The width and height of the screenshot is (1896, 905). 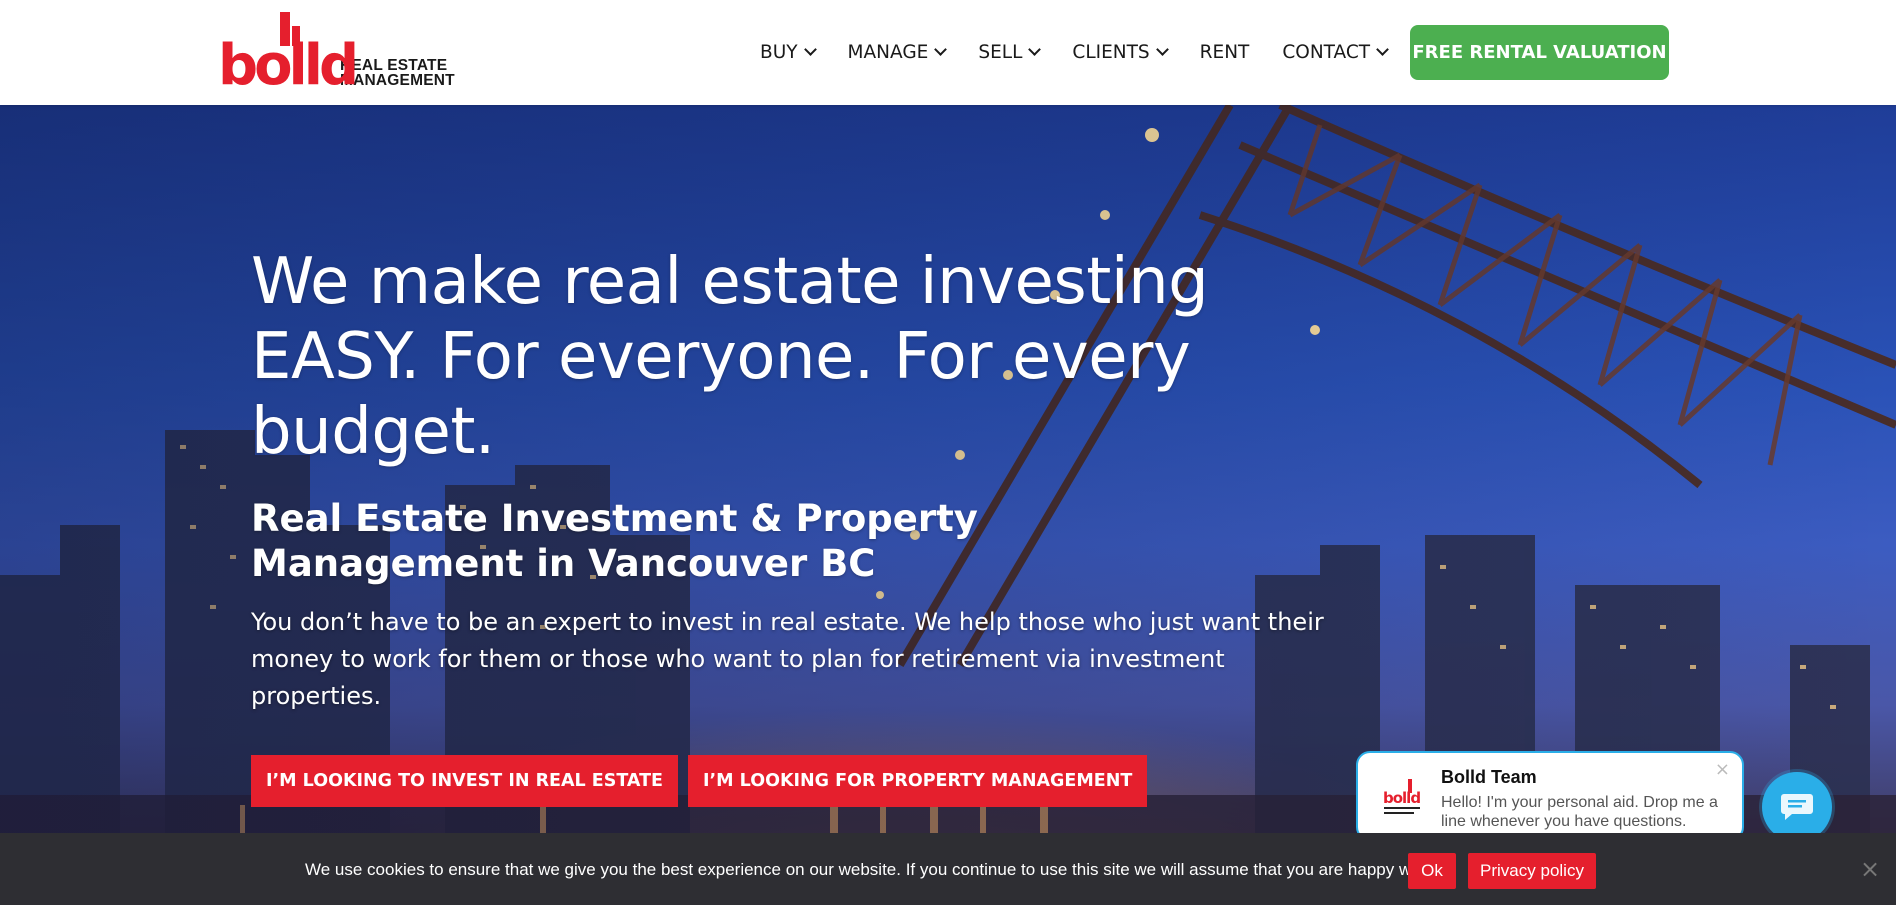 I want to click on logo-mark: bolld, so click(x=288, y=53).